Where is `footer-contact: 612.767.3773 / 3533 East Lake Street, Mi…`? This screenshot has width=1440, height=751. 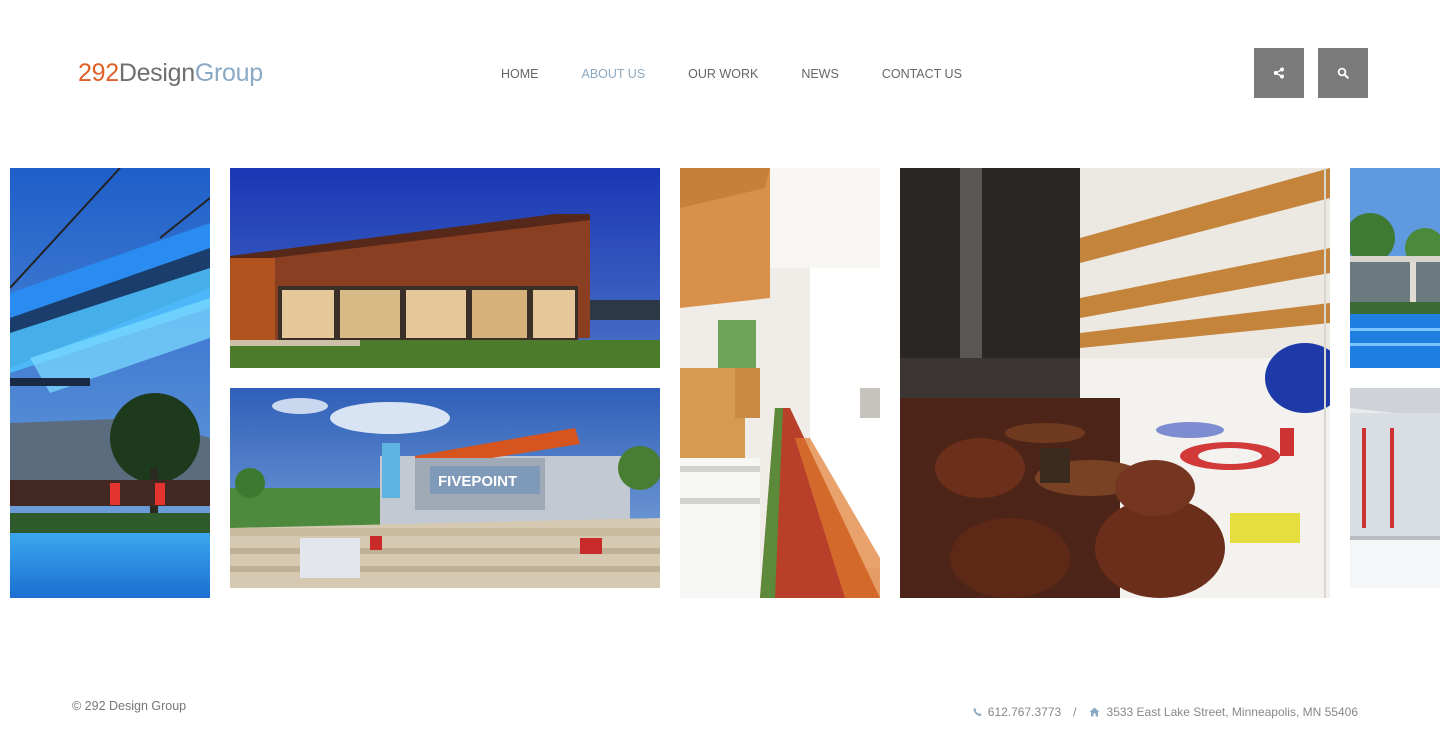 footer-contact: 612.767.3773 / 3533 East Lake Street, Mi… is located at coordinates (1165, 712).